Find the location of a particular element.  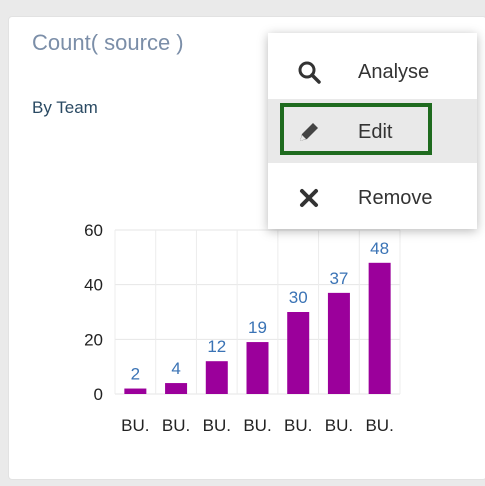

menu-item-label: Analyse is located at coordinates (394, 72).